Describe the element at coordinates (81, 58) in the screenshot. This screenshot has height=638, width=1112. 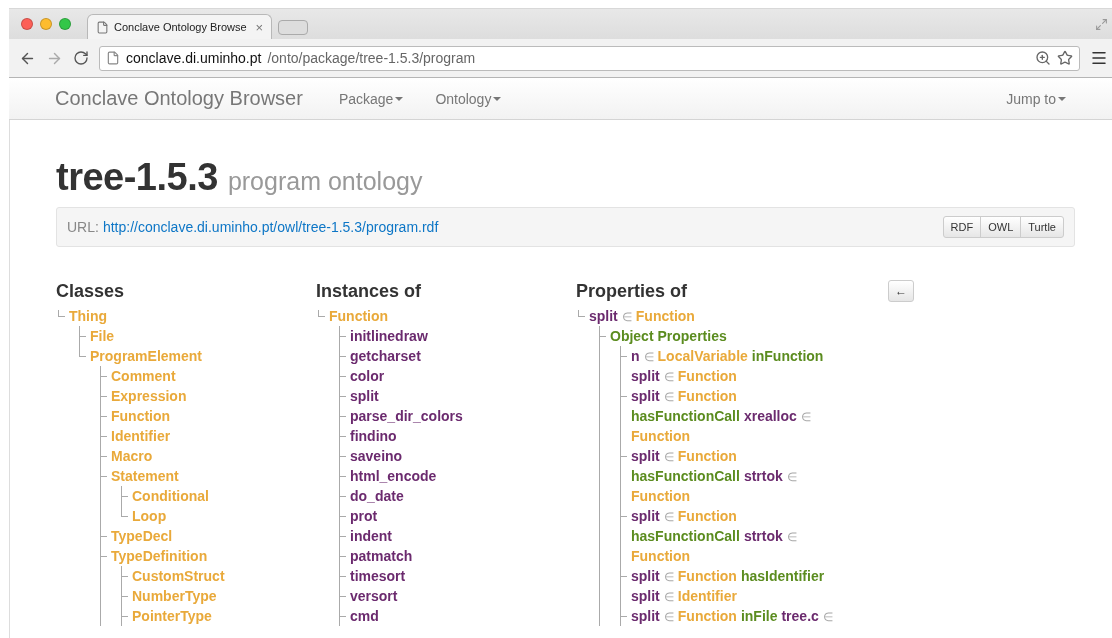
I see `reload-icon` at that location.